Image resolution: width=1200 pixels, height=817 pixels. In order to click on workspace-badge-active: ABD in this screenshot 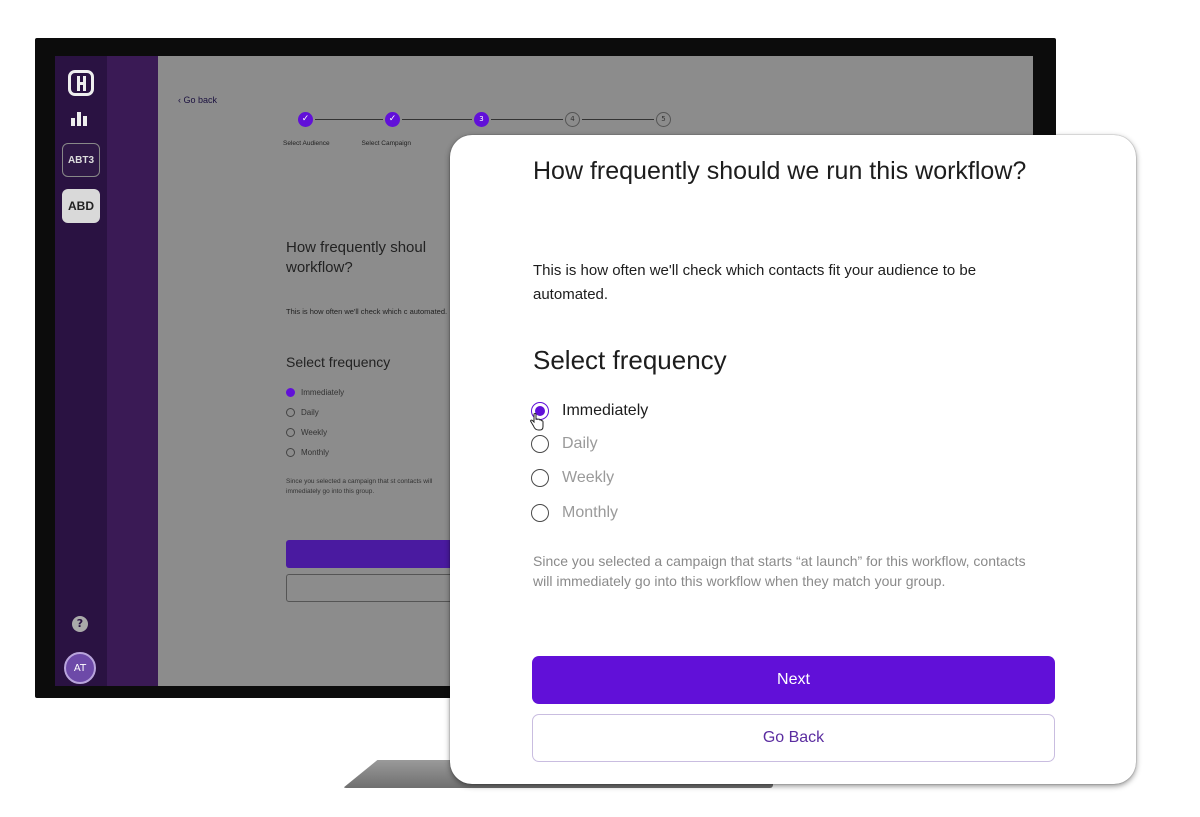, I will do `click(81, 206)`.